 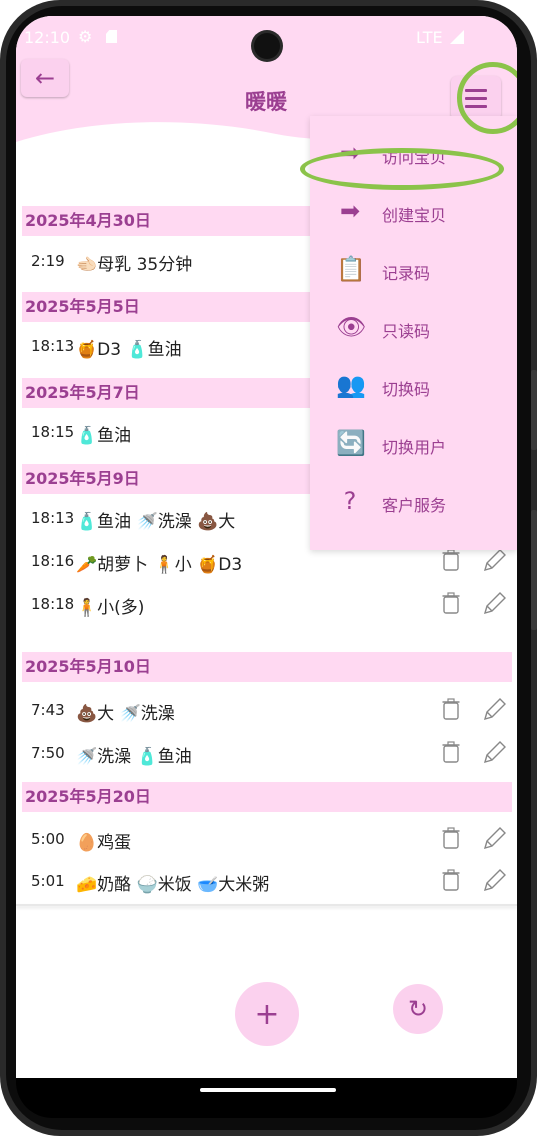 I want to click on list-item: 5:01 🧀奶酪 🍚米饭 🥣大米粥, so click(x=266, y=880).